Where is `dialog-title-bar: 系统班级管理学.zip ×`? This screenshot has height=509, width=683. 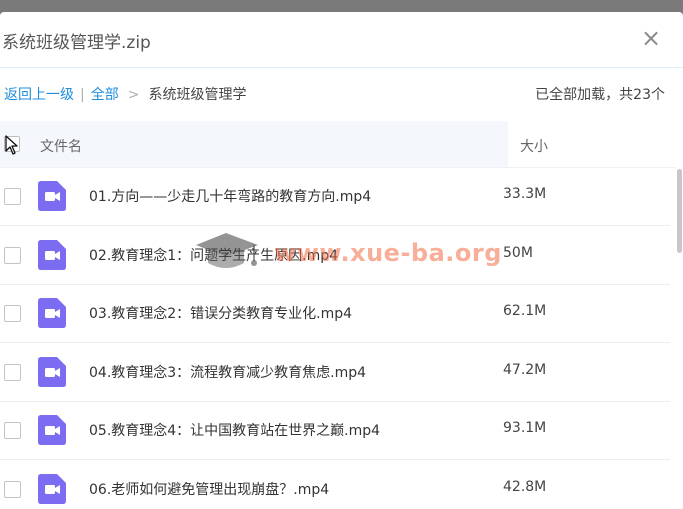 dialog-title-bar: 系统班级管理学.zip × is located at coordinates (341, 40).